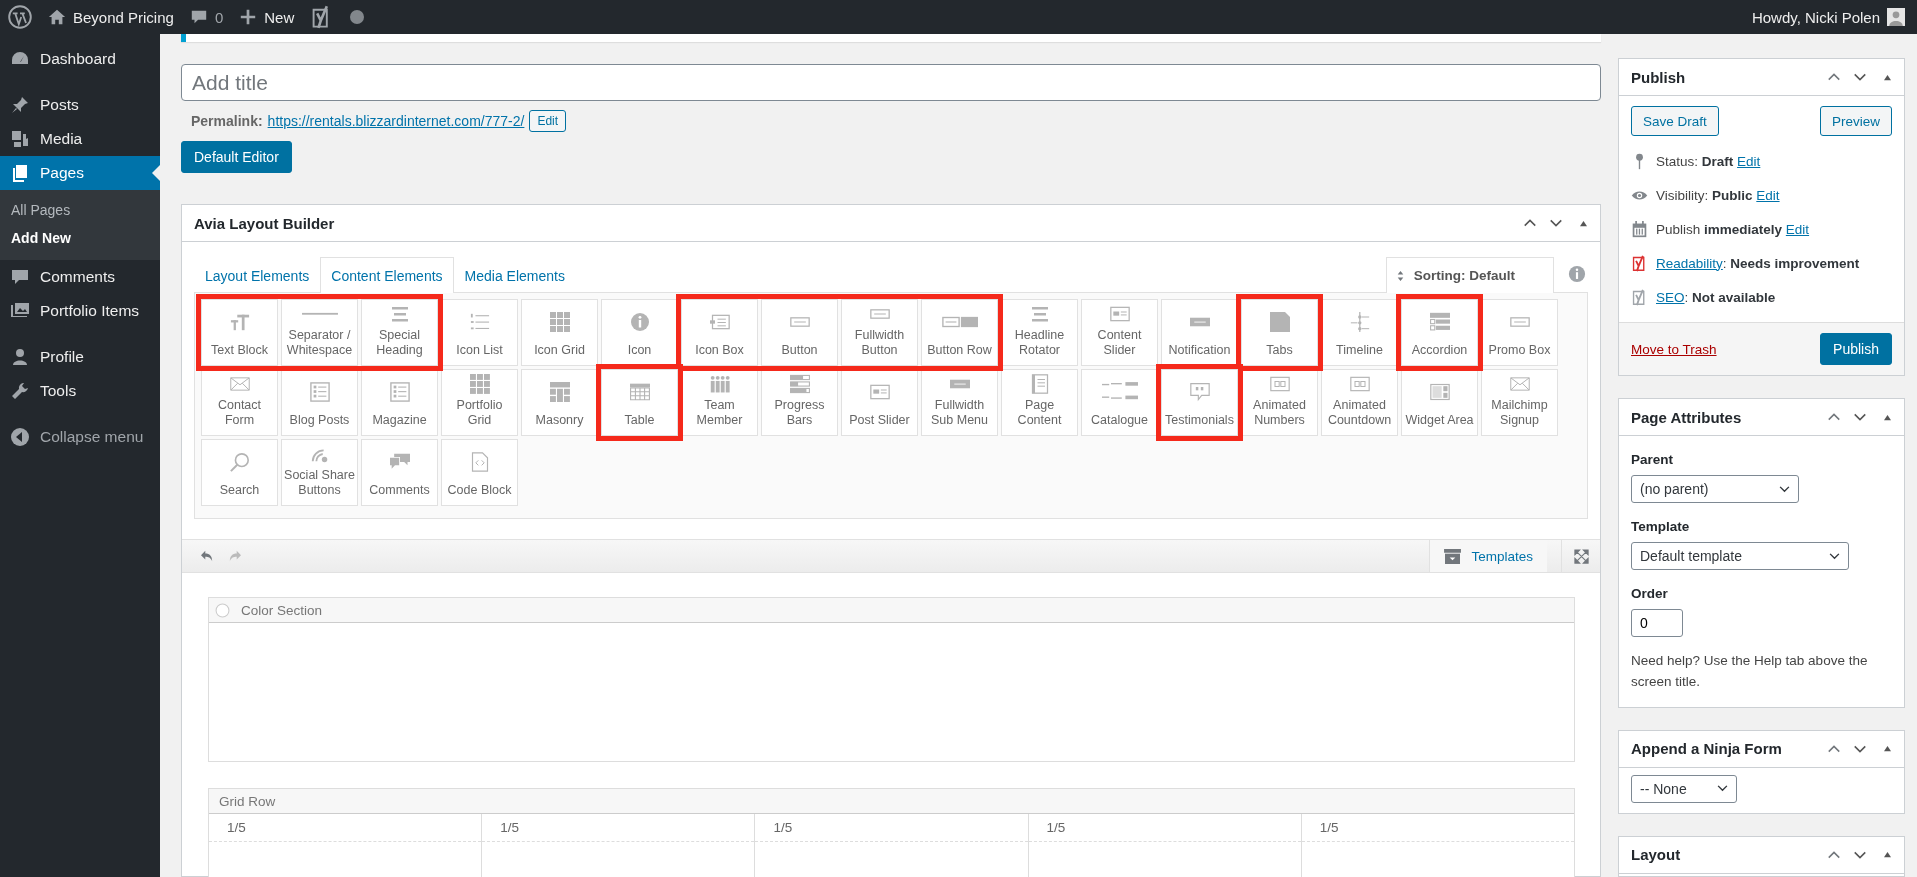 Image resolution: width=1917 pixels, height=877 pixels. Describe the element at coordinates (319, 391) in the screenshot. I see `document-icon` at that location.